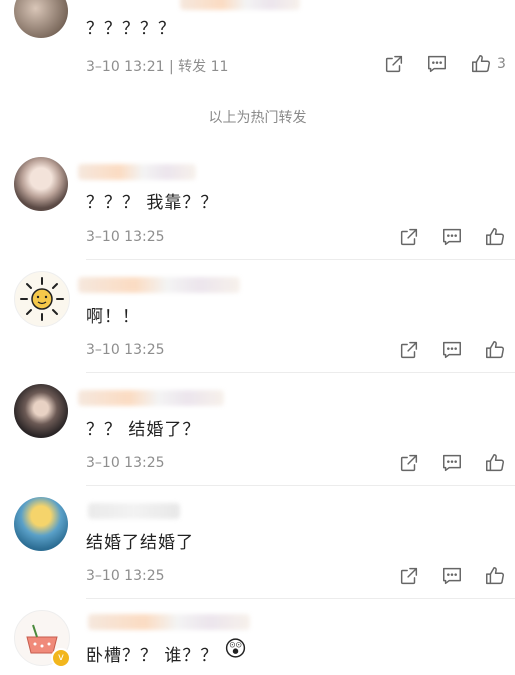 This screenshot has width=515, height=675. Describe the element at coordinates (131, 29) in the screenshot. I see `comment-text: ？？？？？` at that location.